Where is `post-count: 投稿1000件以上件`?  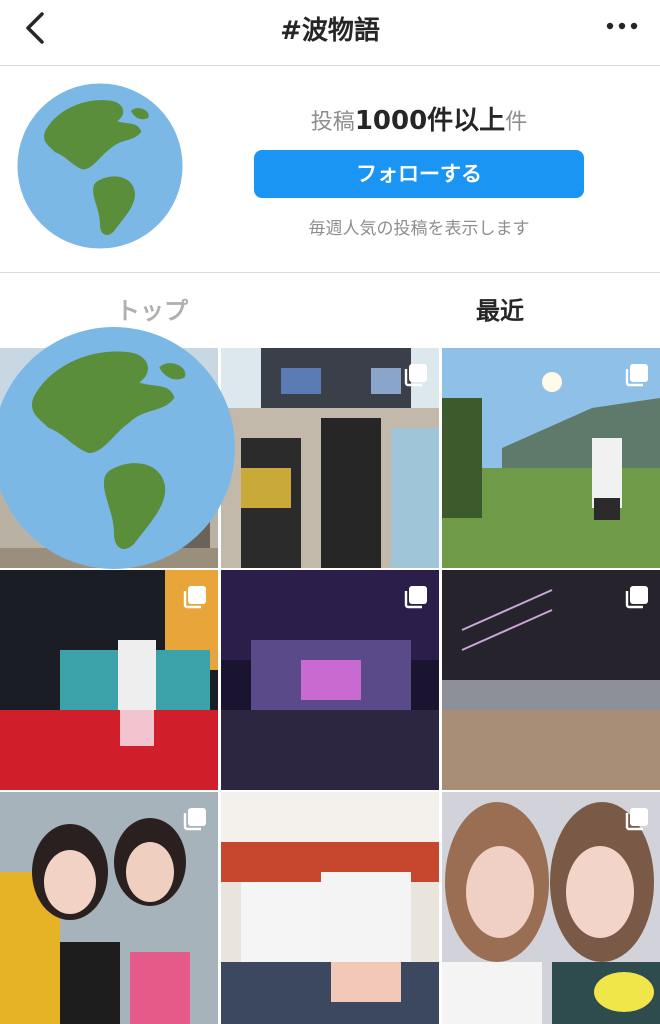
post-count: 投稿1000件以上件 is located at coordinates (419, 118).